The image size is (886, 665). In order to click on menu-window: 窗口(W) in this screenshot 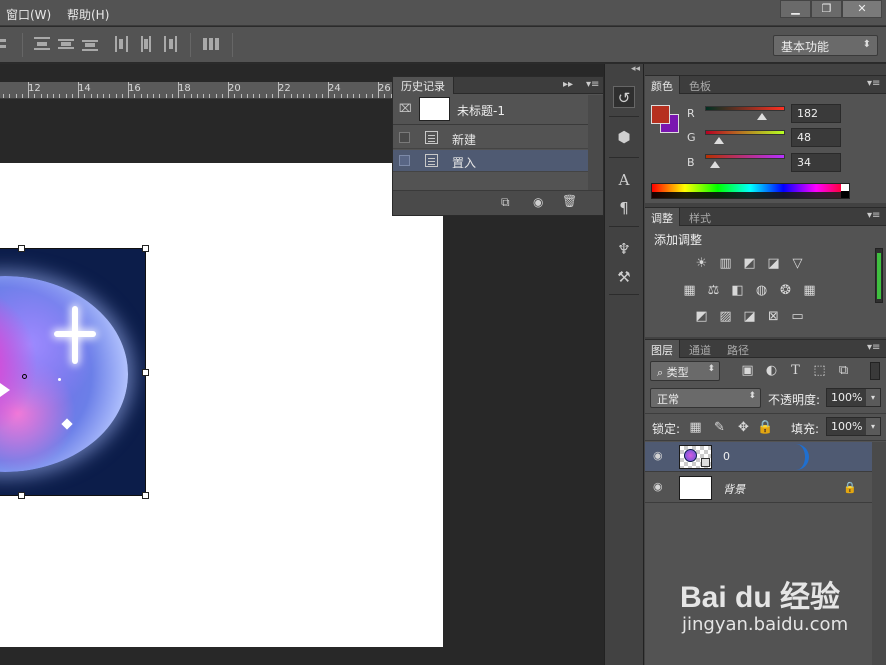, I will do `click(28, 14)`.